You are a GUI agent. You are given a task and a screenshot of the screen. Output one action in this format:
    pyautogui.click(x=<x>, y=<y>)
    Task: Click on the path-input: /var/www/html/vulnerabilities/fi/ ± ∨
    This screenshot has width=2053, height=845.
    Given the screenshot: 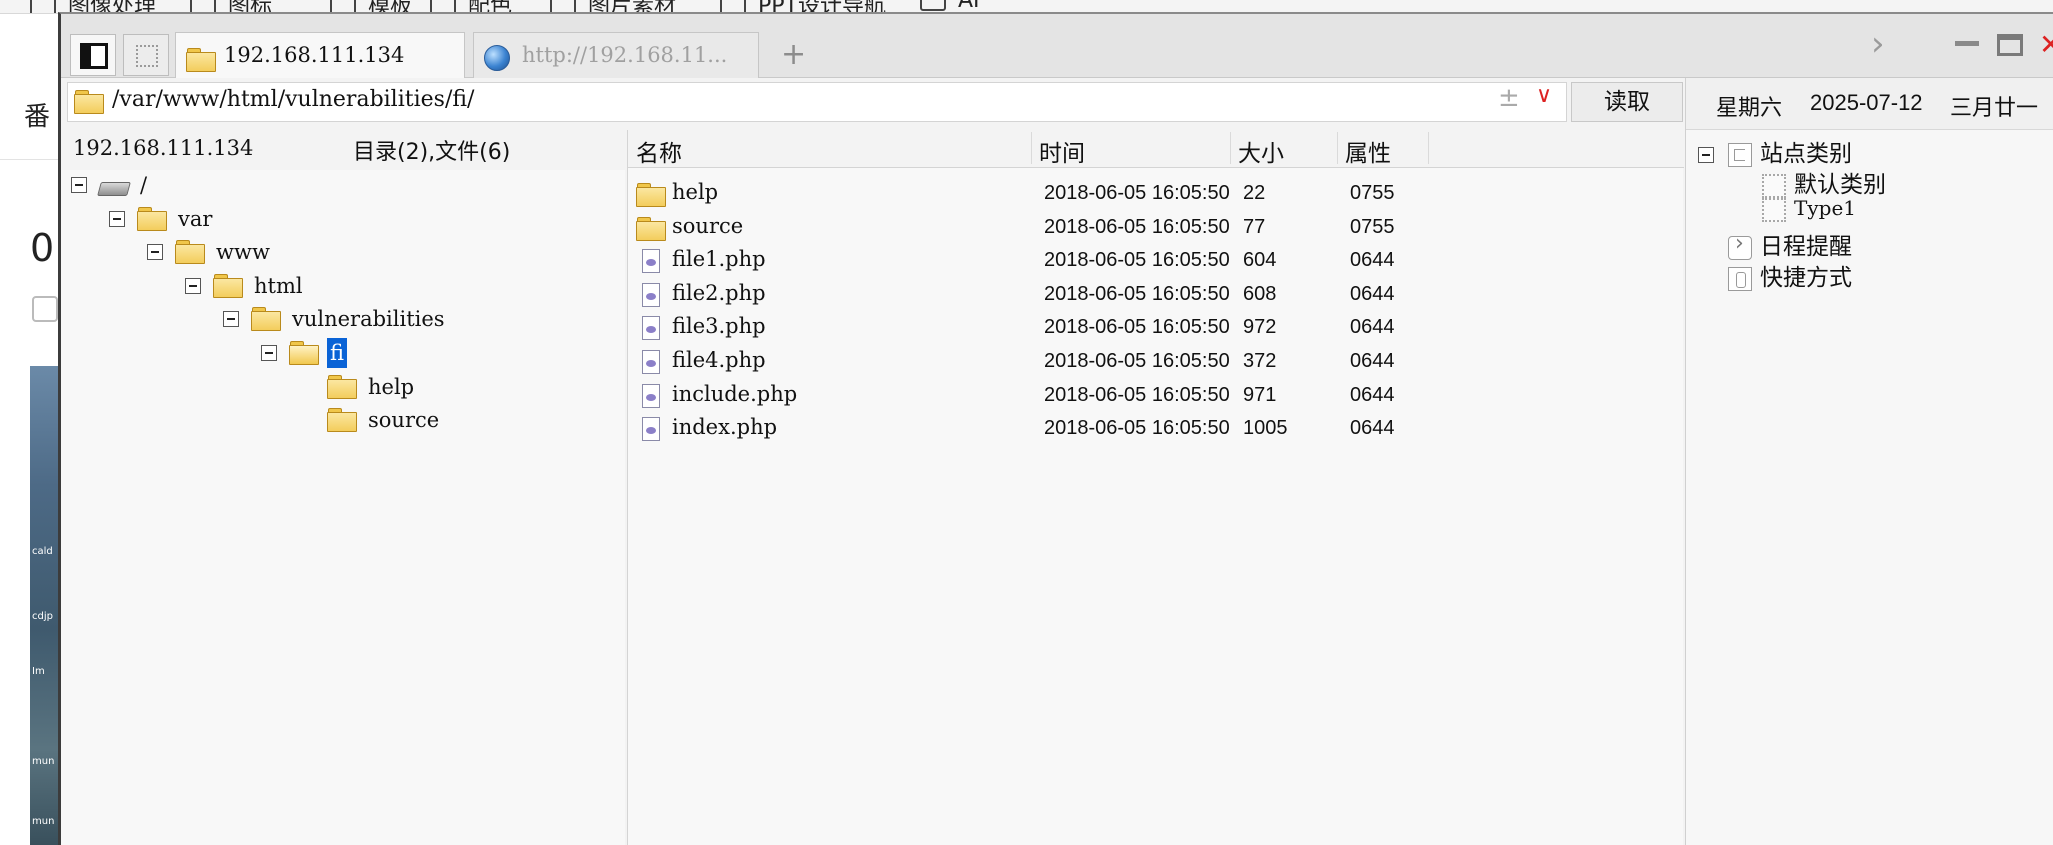 What is the action you would take?
    pyautogui.click(x=817, y=102)
    